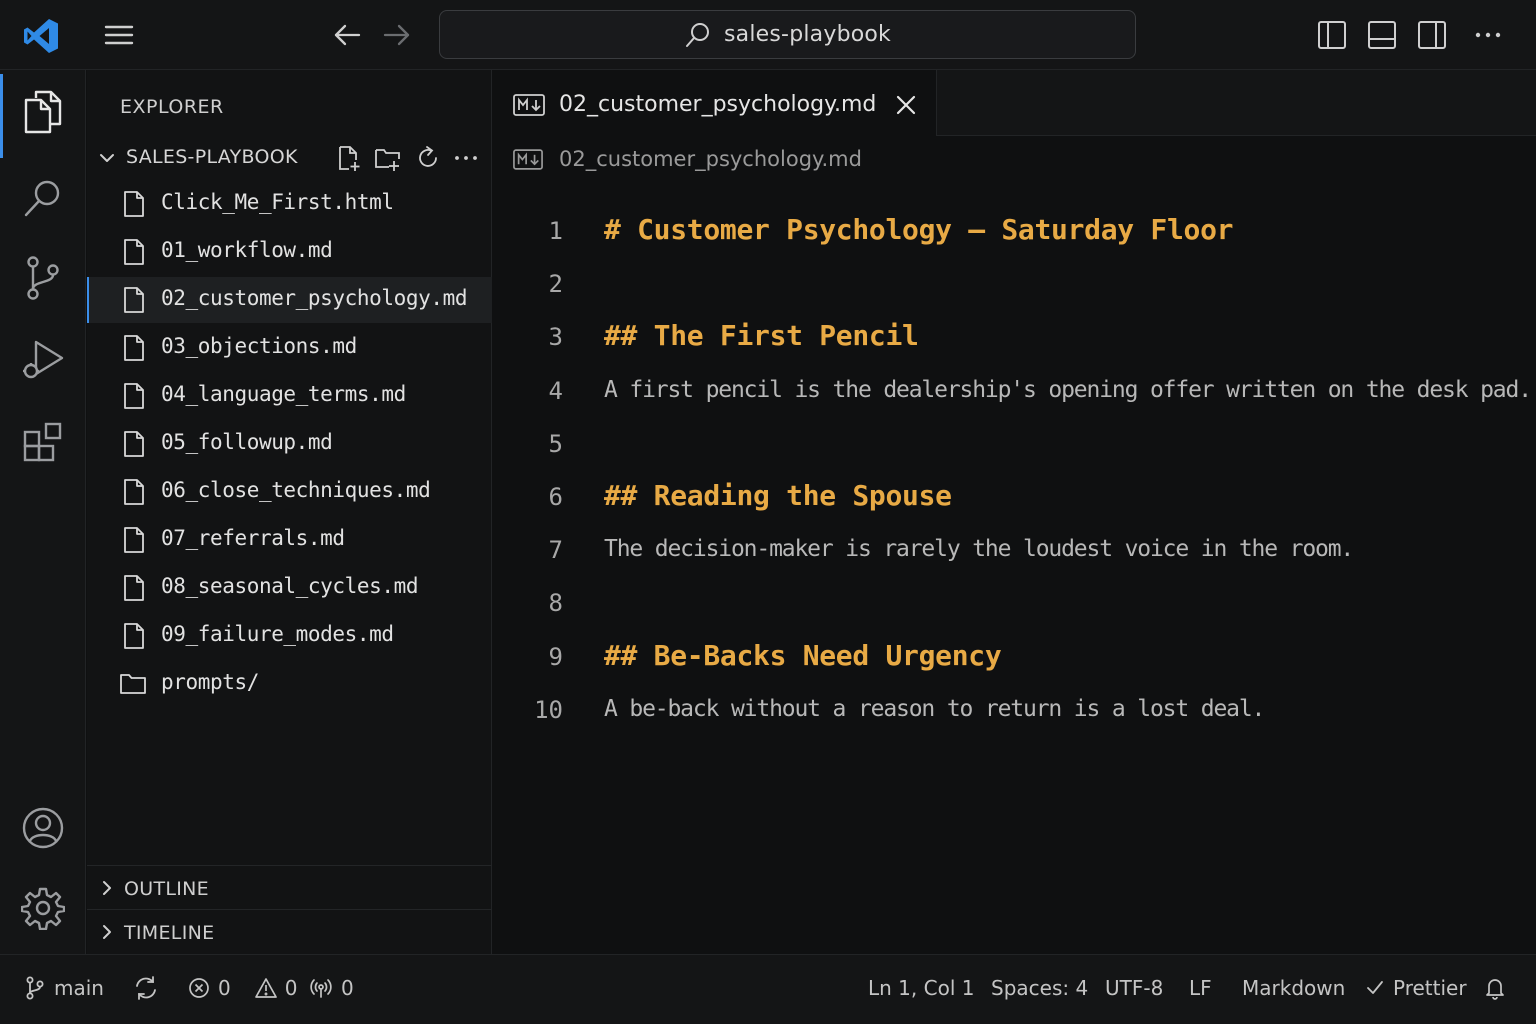 This screenshot has height=1024, width=1536. What do you see at coordinates (247, 250) in the screenshot?
I see `file-name: 01_workflow.md` at bounding box center [247, 250].